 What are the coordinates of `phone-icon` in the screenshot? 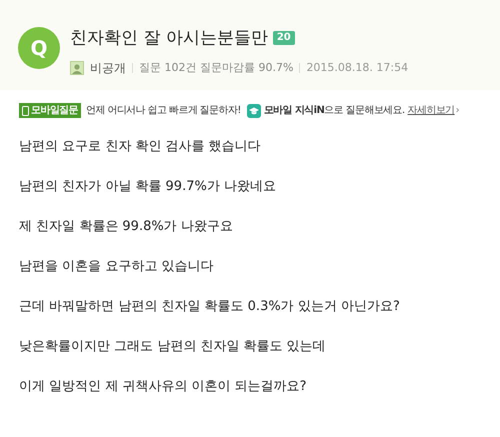 It's located at (25, 111).